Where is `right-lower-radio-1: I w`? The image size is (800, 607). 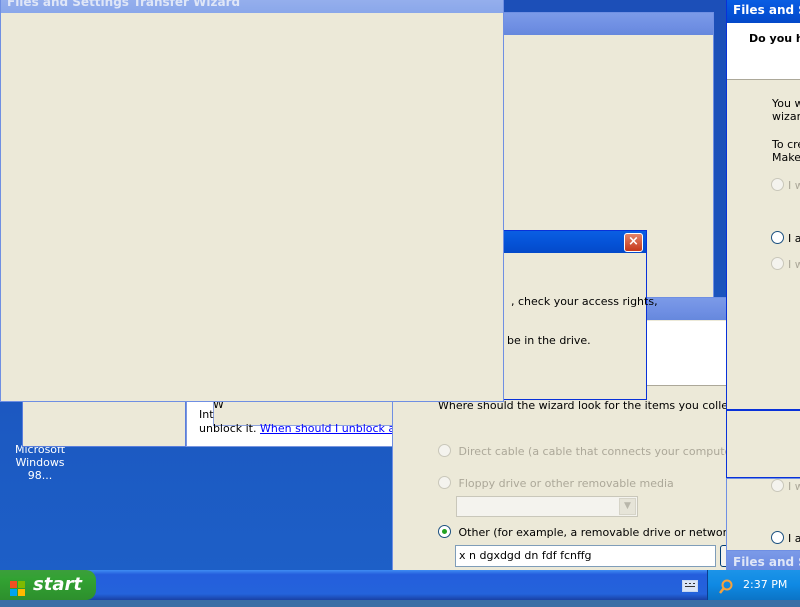
right-lower-radio-1: I w is located at coordinates (785, 486).